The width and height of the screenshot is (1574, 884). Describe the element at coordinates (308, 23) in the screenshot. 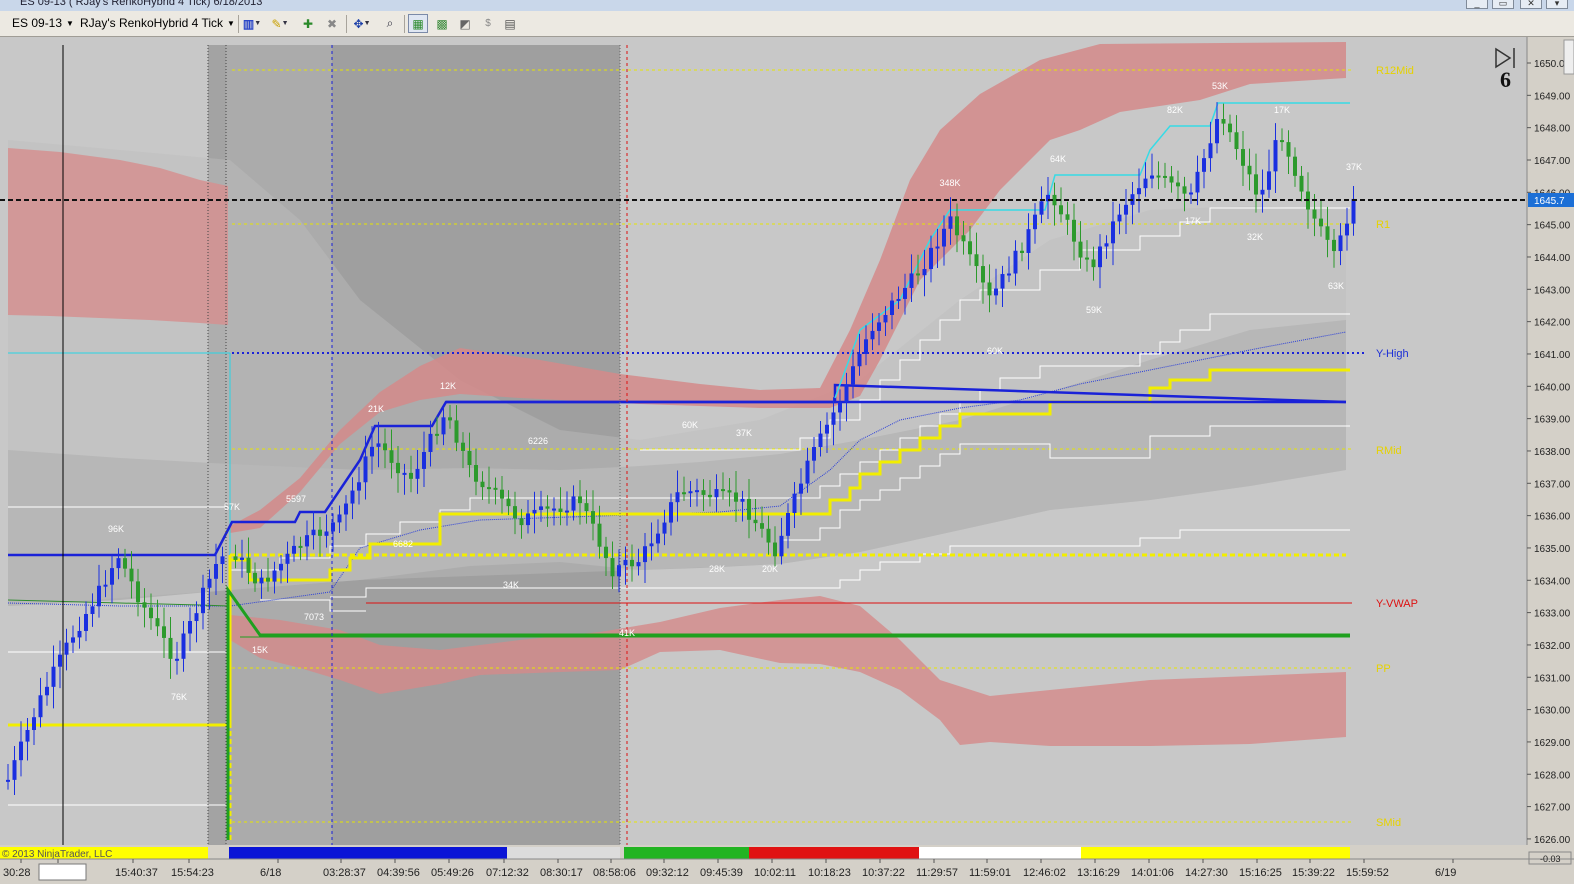

I see `add-indicator-button: ✚` at that location.